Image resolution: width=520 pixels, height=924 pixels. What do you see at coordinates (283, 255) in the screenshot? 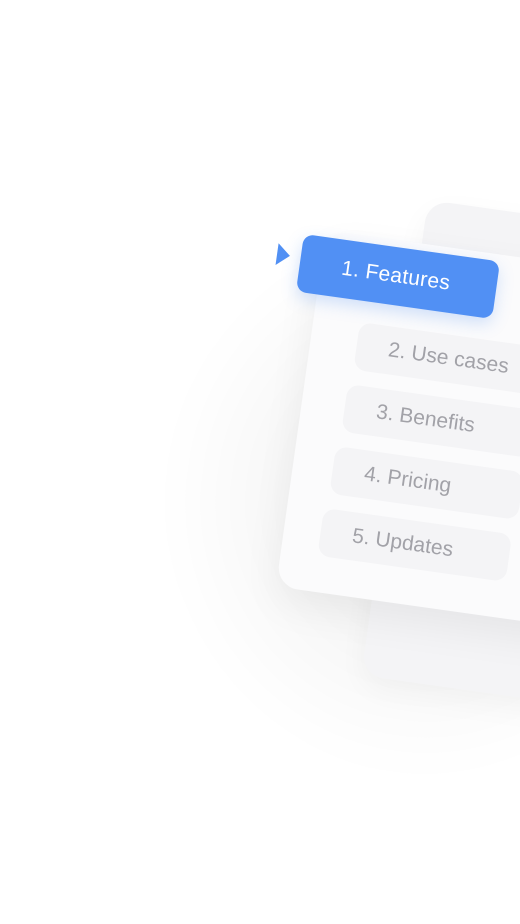
I see `triangle-right-icon` at bounding box center [283, 255].